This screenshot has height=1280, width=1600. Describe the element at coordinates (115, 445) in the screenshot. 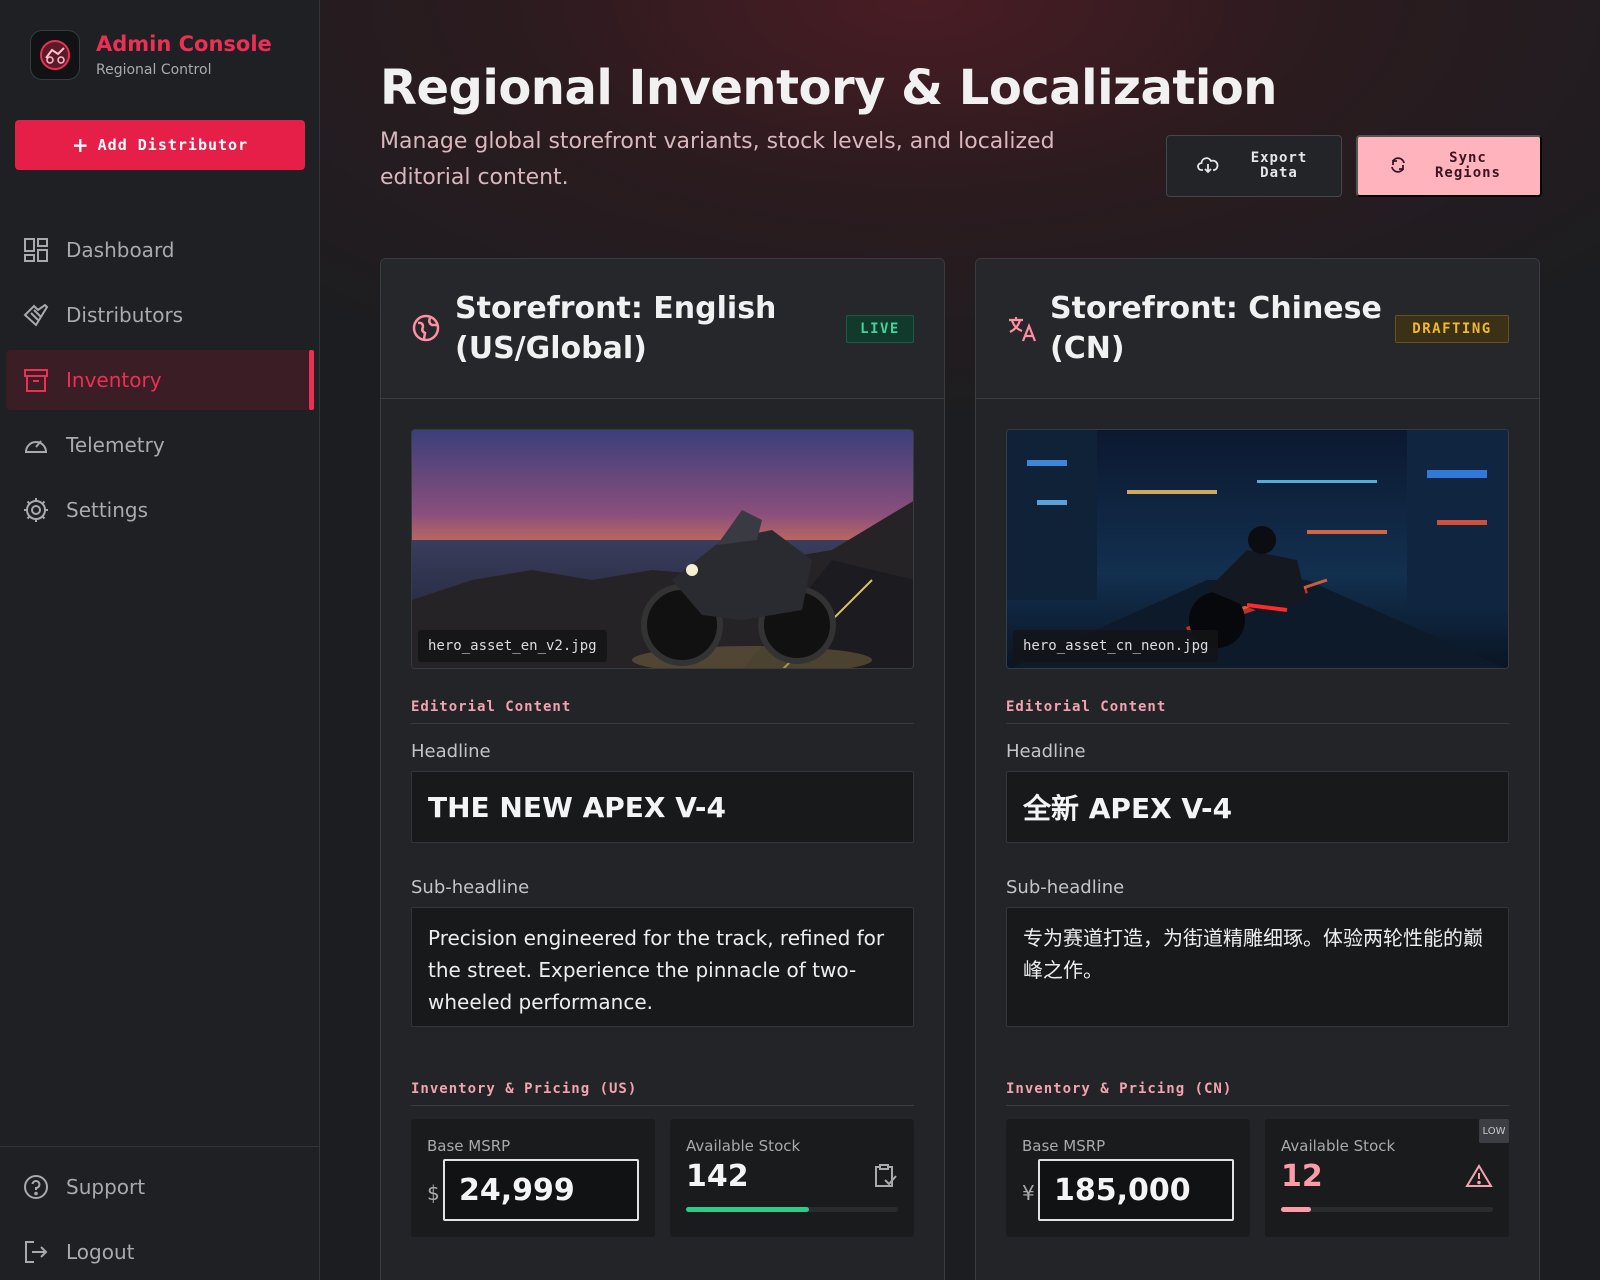

I see `sidebar-item-label: Telemetry` at that location.